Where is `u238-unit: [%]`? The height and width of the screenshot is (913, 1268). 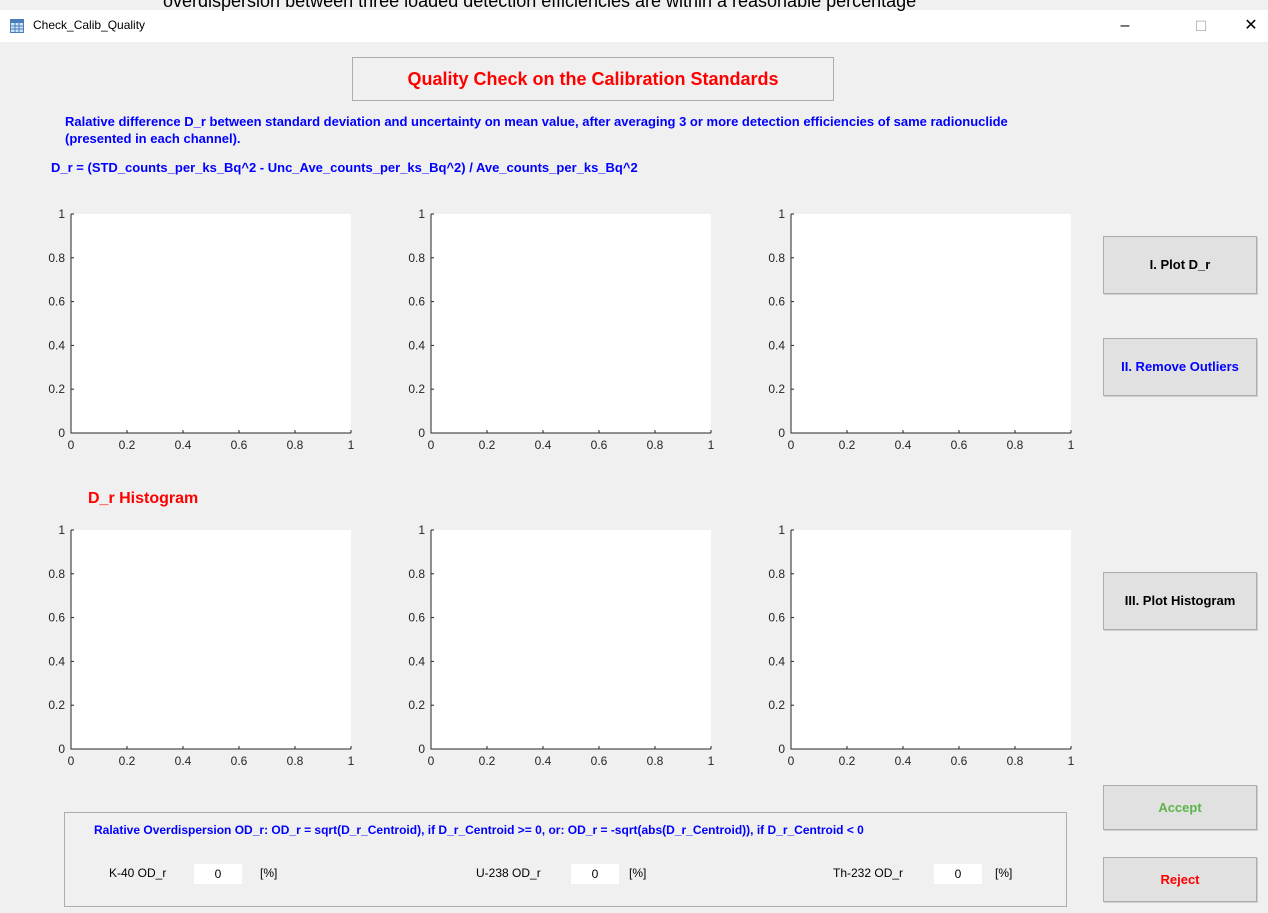 u238-unit: [%] is located at coordinates (638, 873).